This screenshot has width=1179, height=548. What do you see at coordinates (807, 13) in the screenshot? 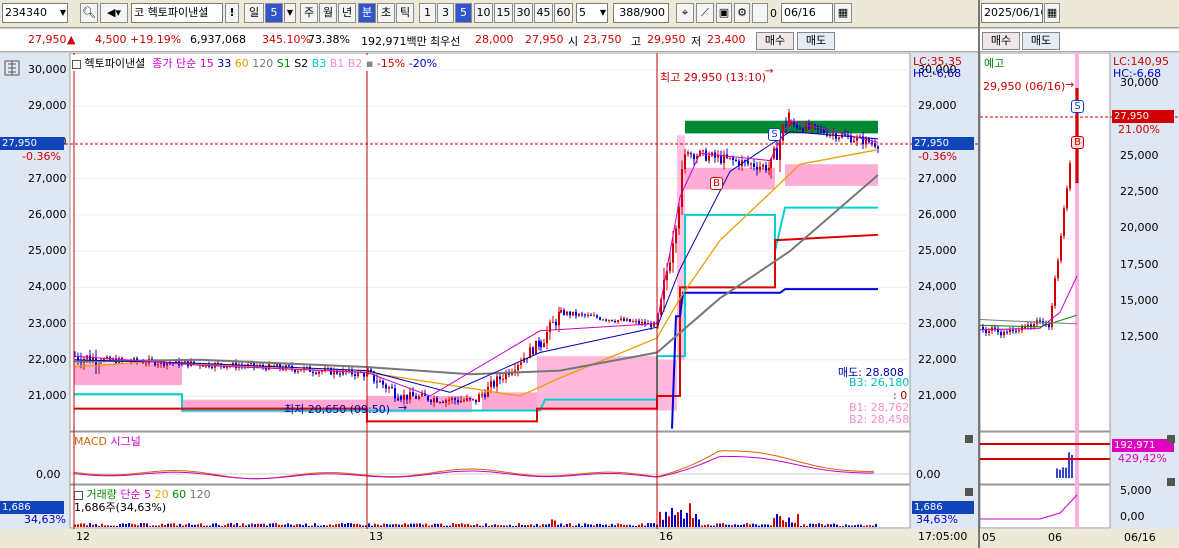
I see `date-input: 06/16` at bounding box center [807, 13].